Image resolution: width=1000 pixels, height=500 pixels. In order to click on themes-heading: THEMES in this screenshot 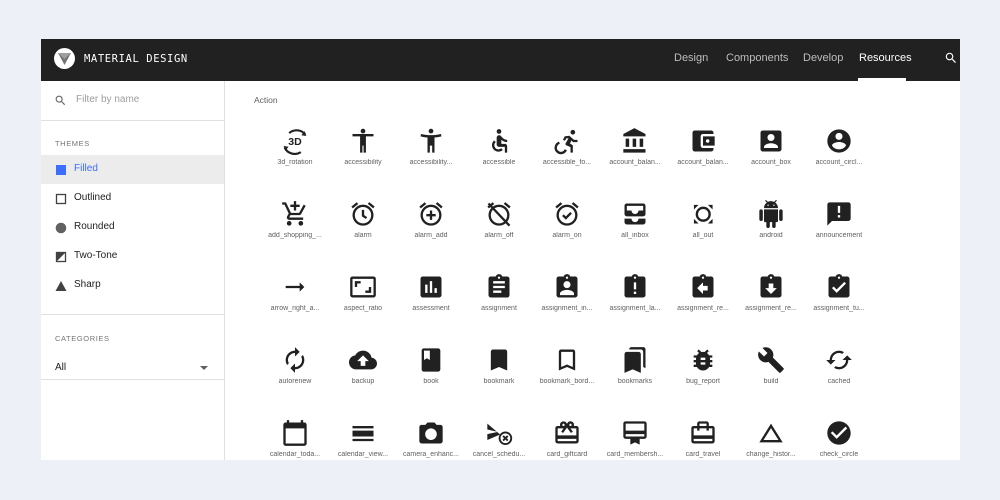, I will do `click(72, 143)`.